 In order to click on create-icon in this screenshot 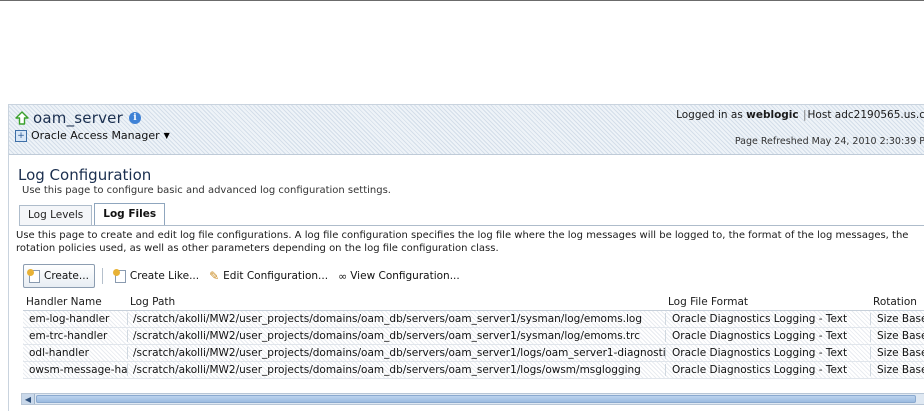, I will do `click(33, 275)`.